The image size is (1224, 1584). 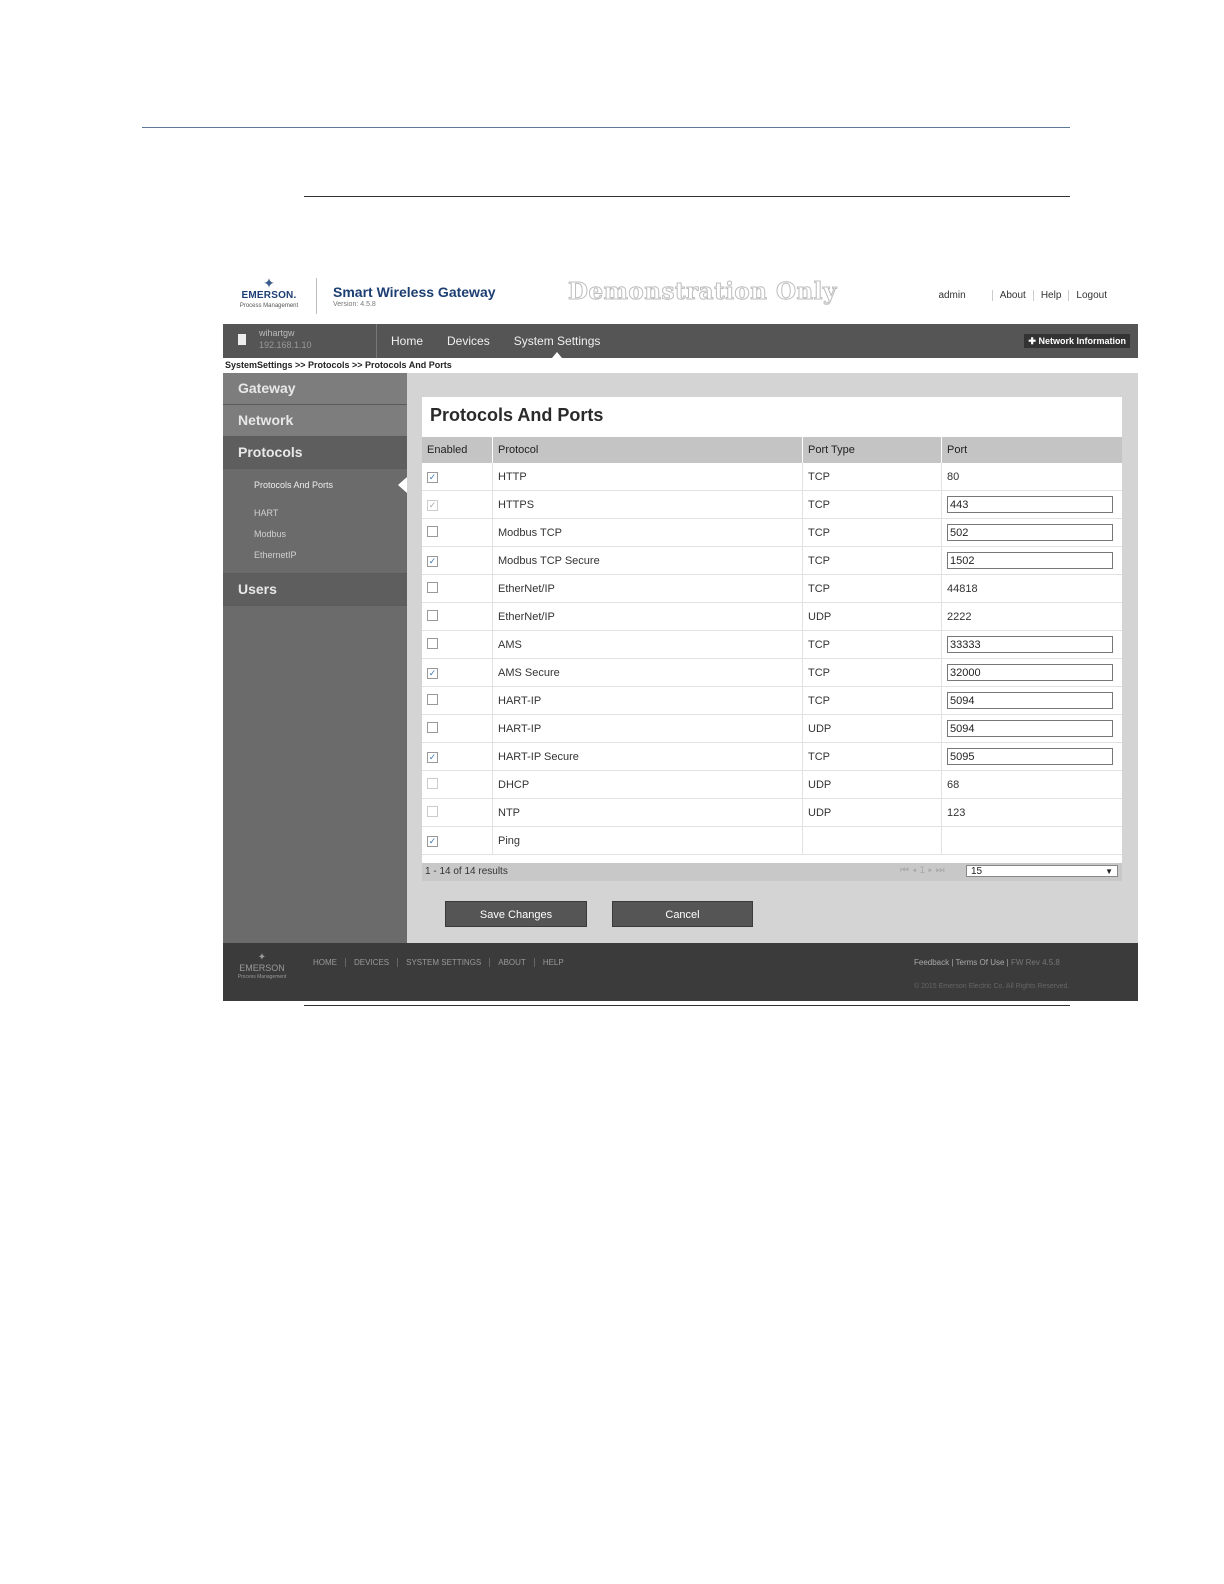 I want to click on feedback-link: Feedback, so click(x=931, y=962).